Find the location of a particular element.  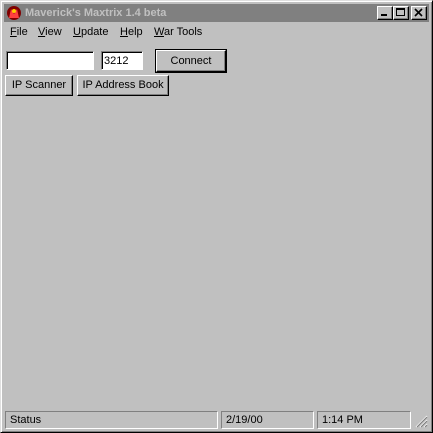

title-bar: Maverick's Maxtrix 1.4 beta is located at coordinates (216, 13).